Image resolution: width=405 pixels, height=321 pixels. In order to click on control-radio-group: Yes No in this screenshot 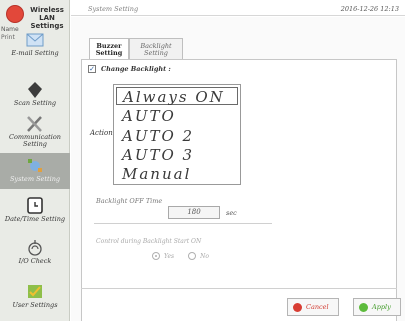, I will do `click(187, 256)`.